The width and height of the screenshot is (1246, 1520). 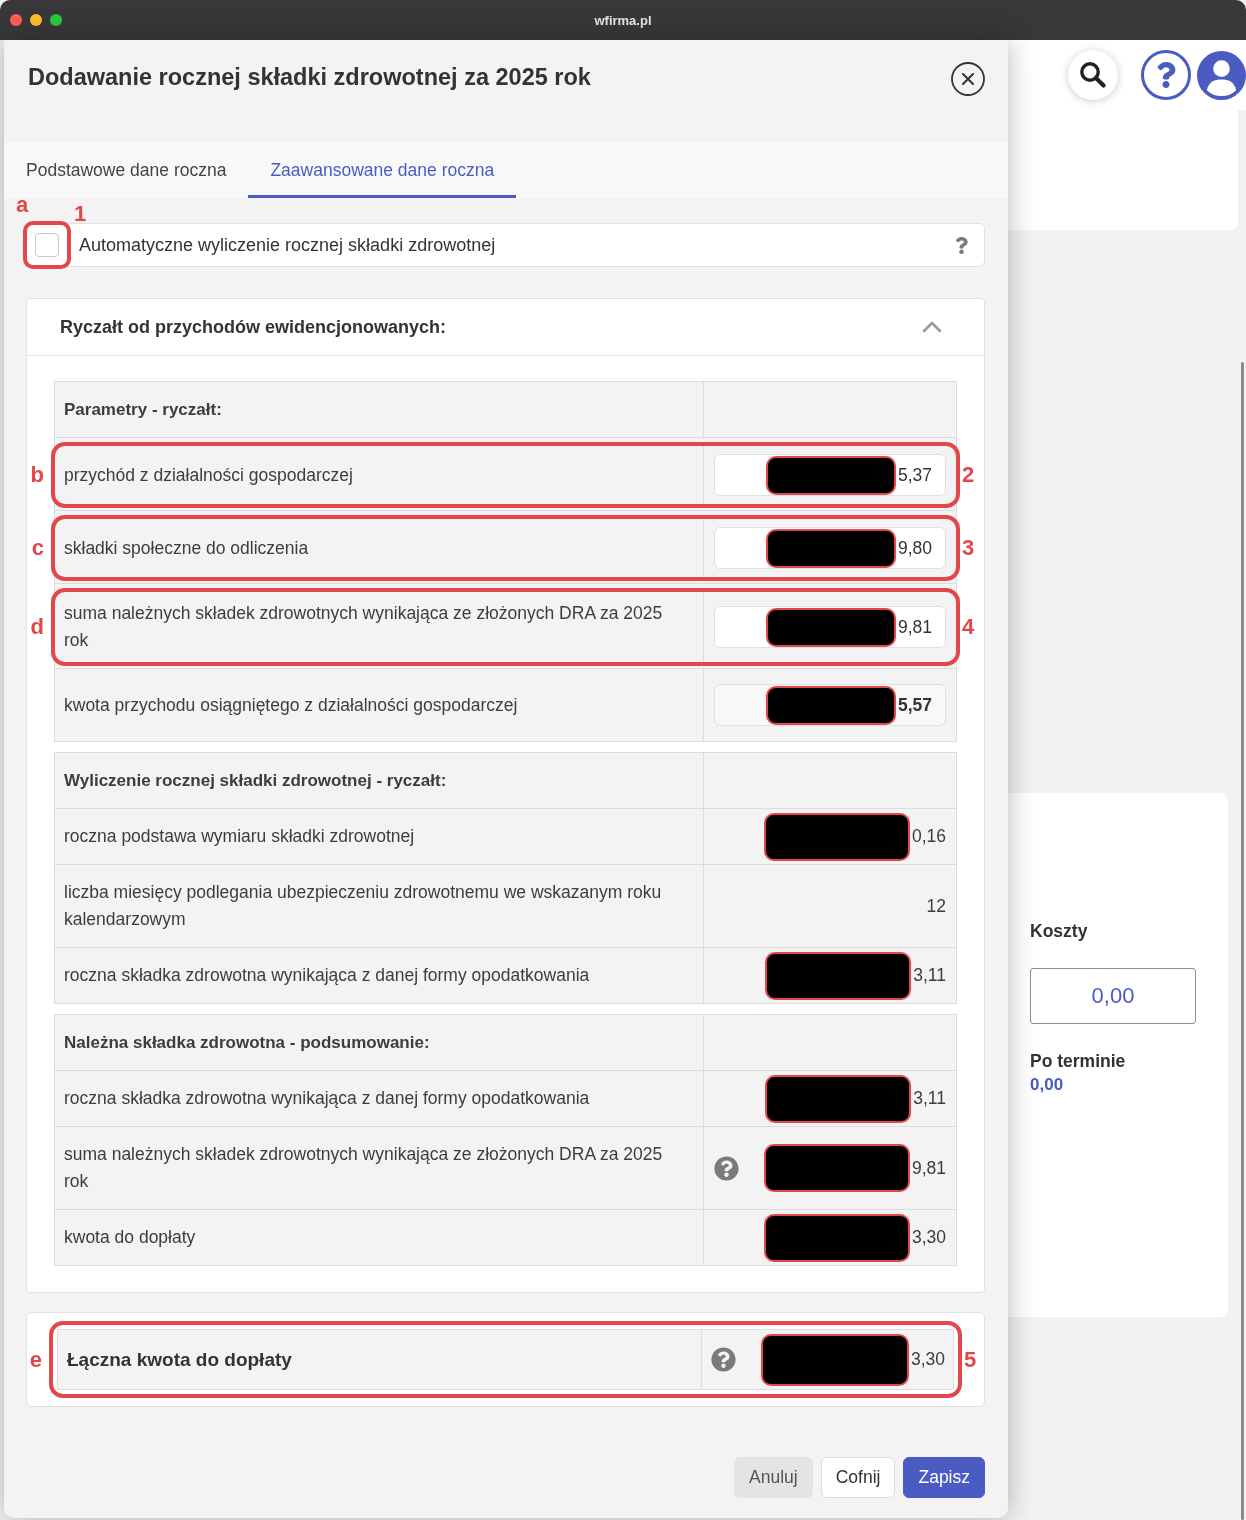 I want to click on tab: Zaawansowane dane roczna, so click(x=382, y=170).